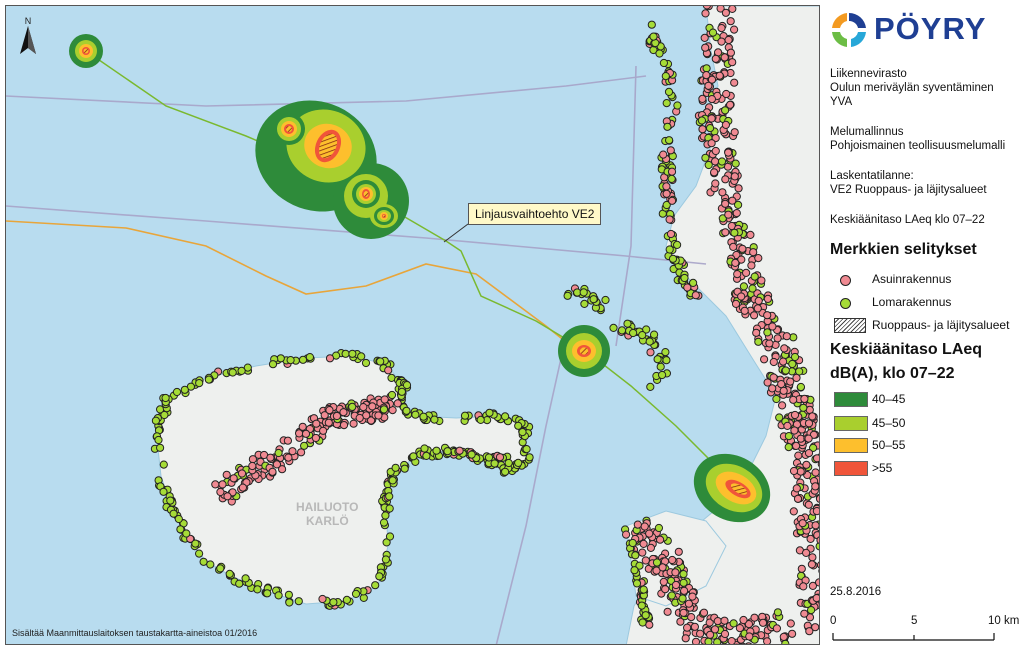 The image size is (1024, 650). I want to click on info-line: Laskentatilanne:, so click(872, 176).